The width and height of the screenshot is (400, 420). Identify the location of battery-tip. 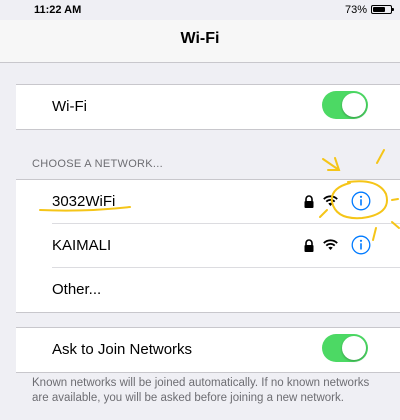
(393, 9).